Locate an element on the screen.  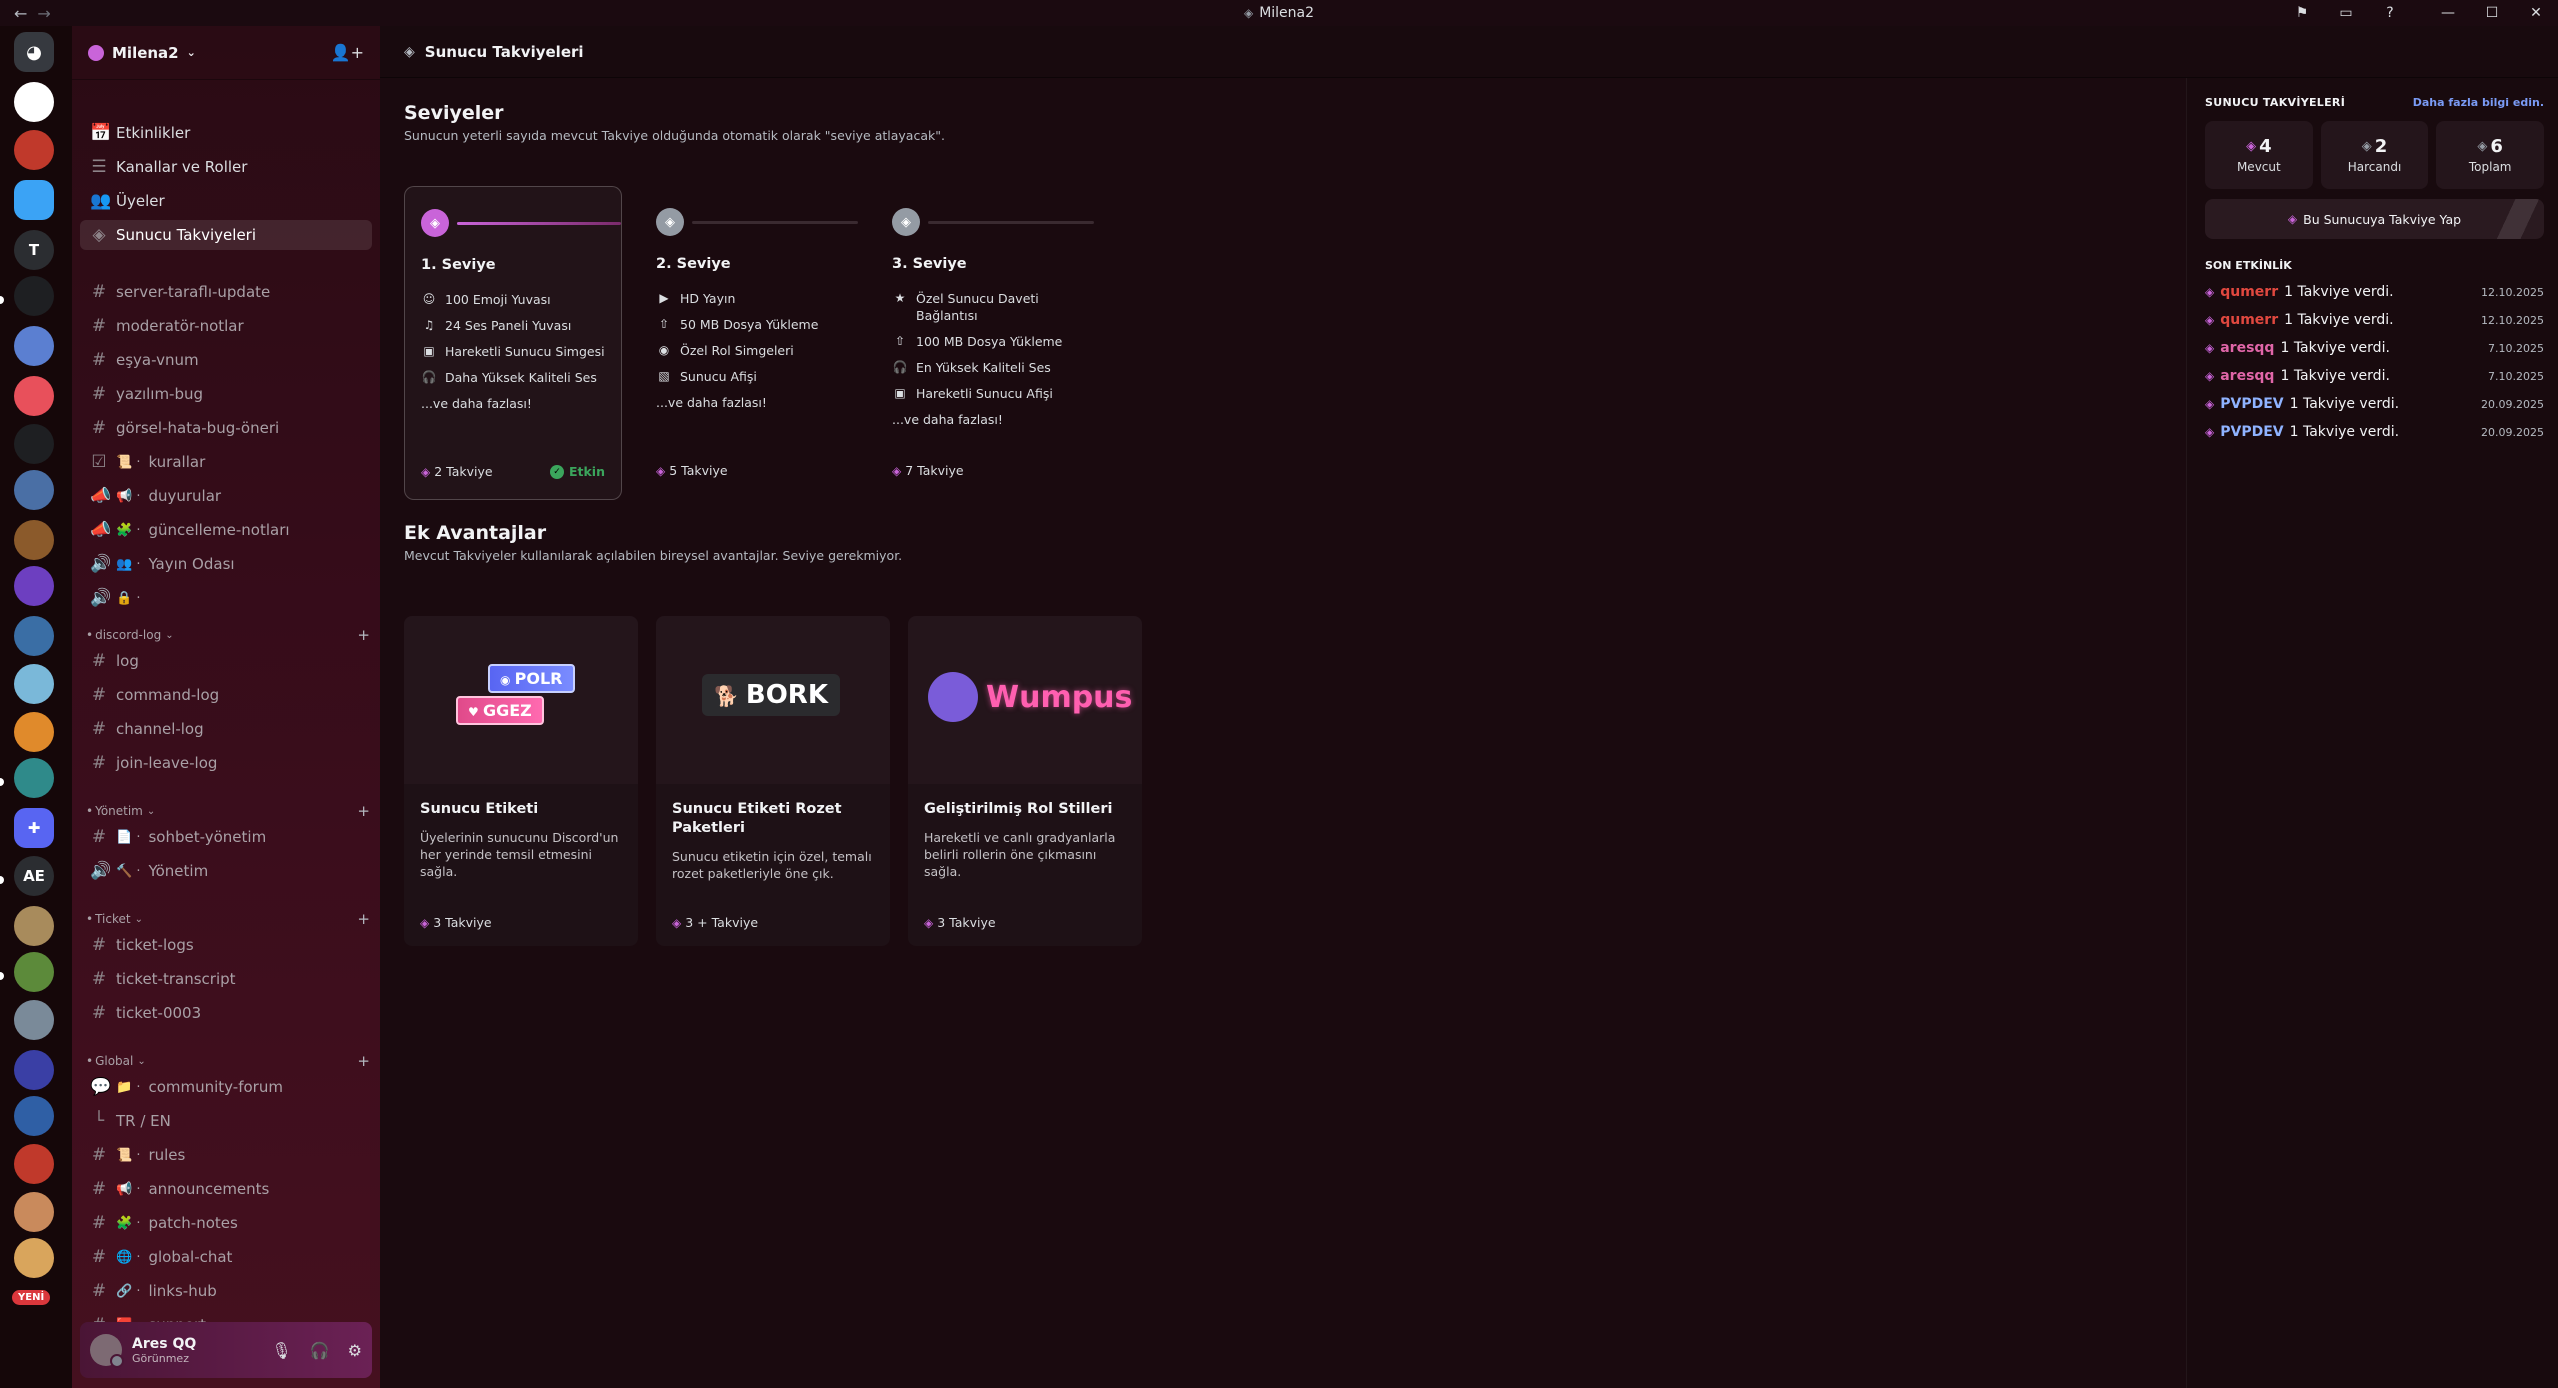
channel-item: # 🧩 · patch-notes is located at coordinates (226, 1223).